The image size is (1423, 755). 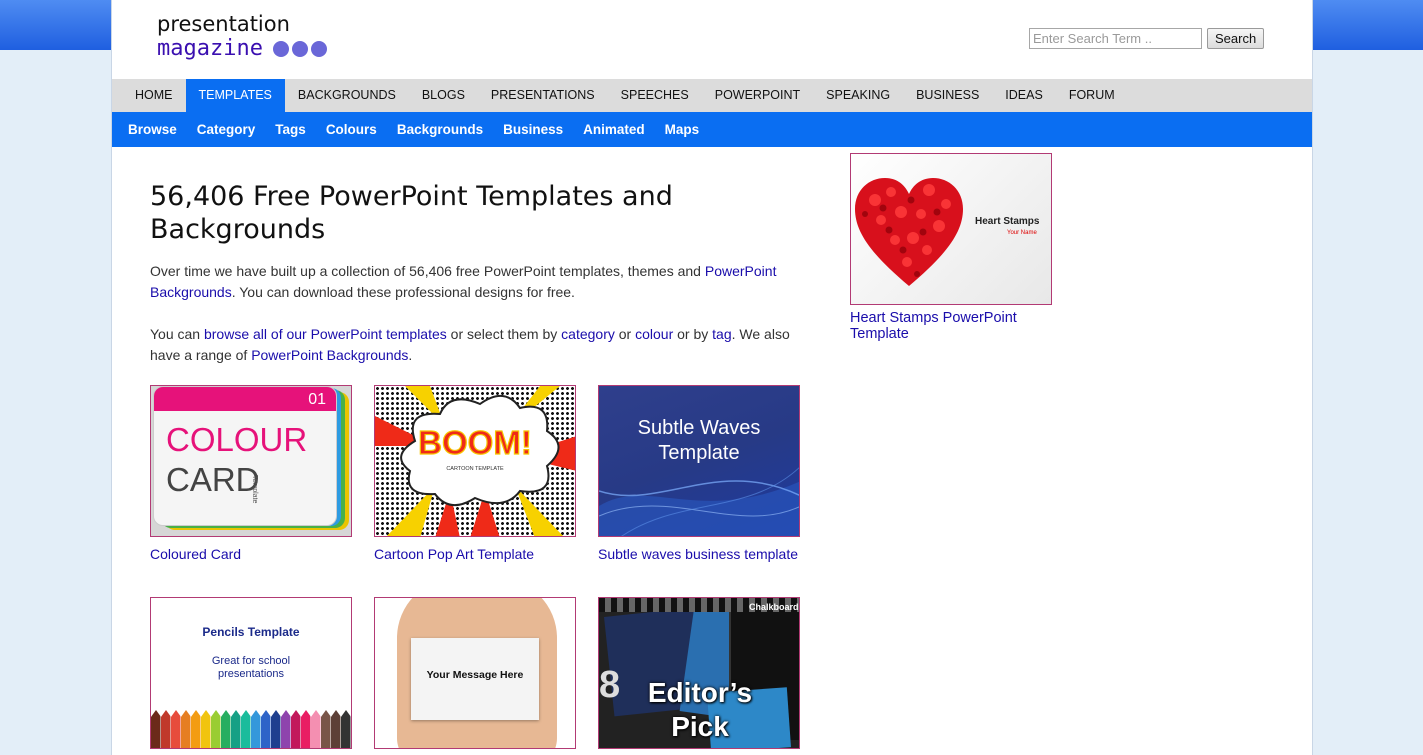 I want to click on thumb-card-message: Your Message Here, so click(x=475, y=675).